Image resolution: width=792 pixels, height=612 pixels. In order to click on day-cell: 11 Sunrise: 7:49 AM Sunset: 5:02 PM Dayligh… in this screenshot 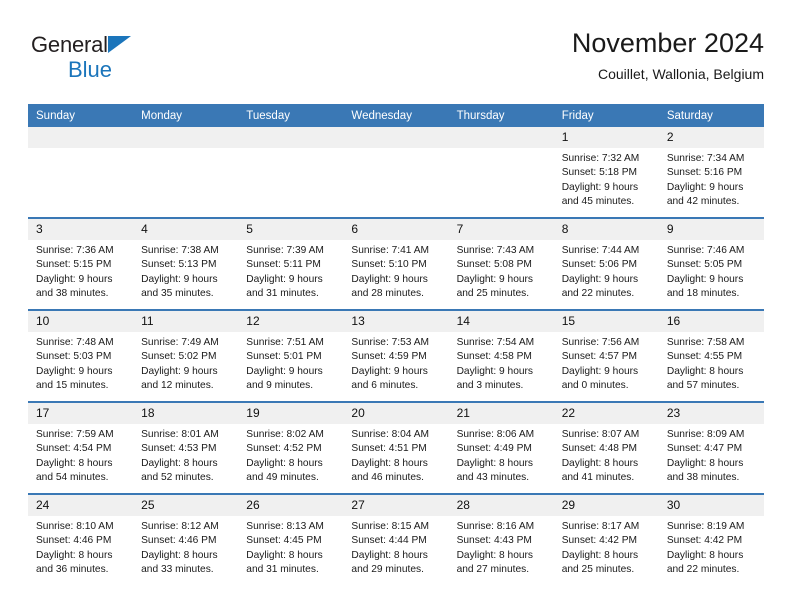, I will do `click(186, 355)`.